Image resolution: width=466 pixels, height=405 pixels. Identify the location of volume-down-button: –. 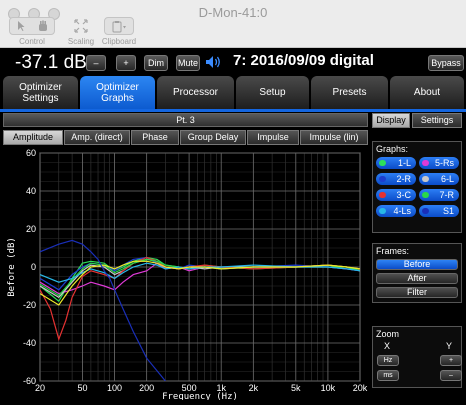
(96, 63).